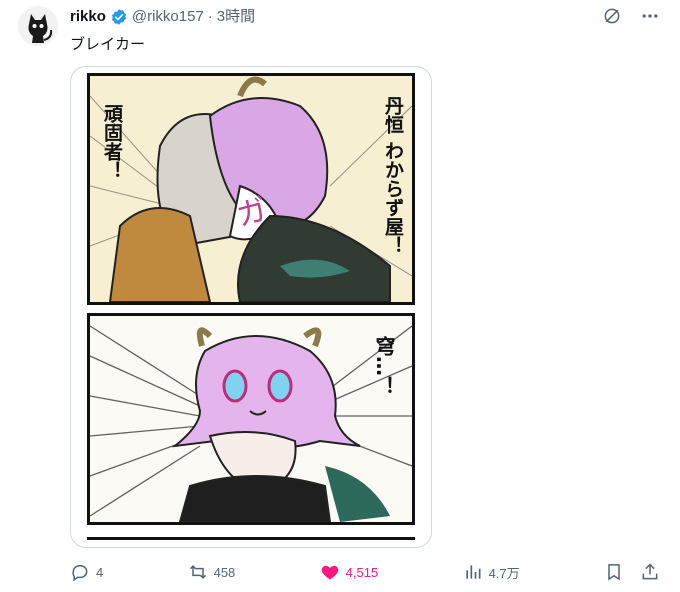 The width and height of the screenshot is (680, 592). I want to click on user-handle: @rikko157, so click(168, 17).